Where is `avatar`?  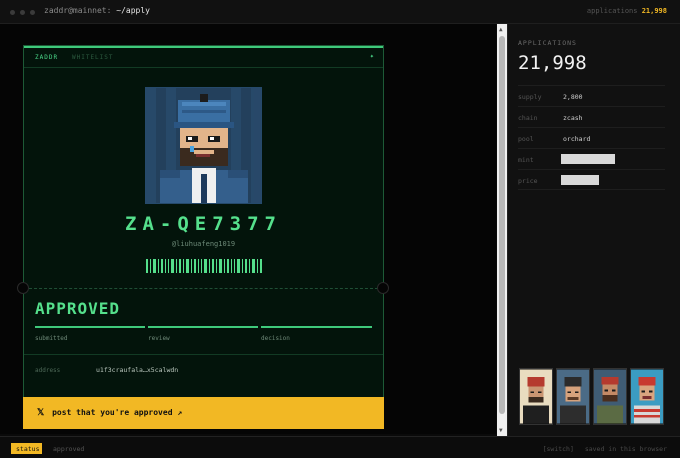
avatar is located at coordinates (203, 145).